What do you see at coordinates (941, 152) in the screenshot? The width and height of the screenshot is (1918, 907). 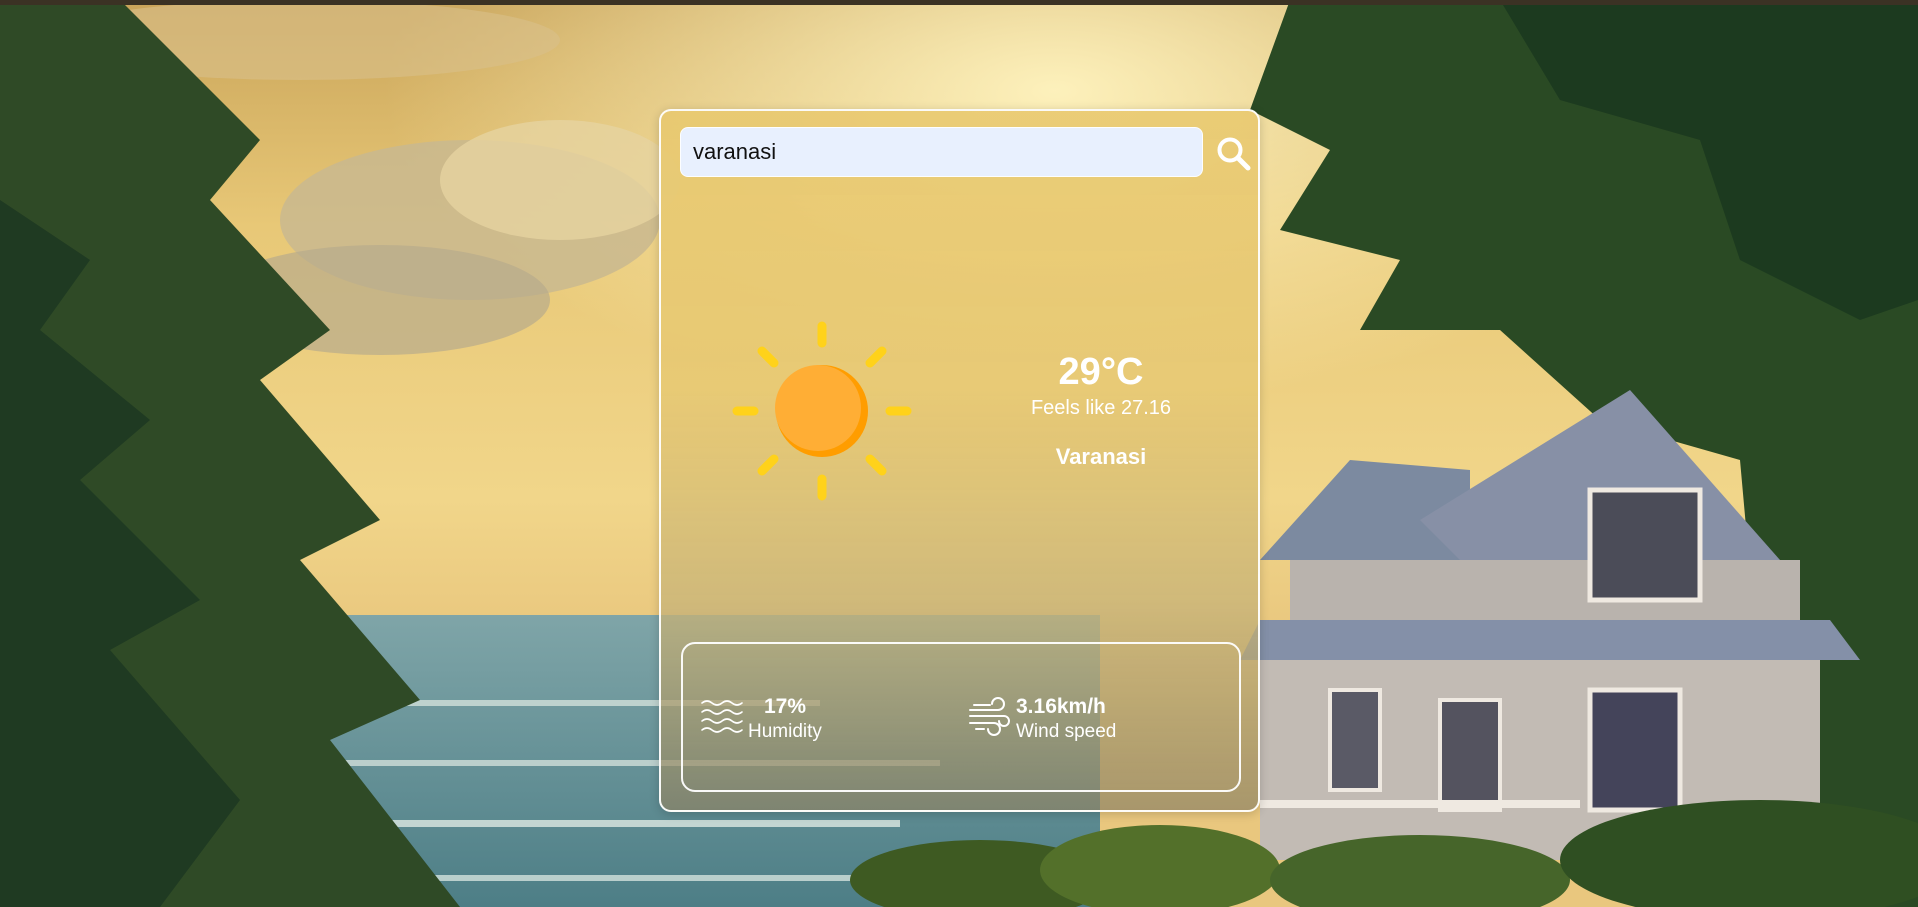 I see `city-search-input` at bounding box center [941, 152].